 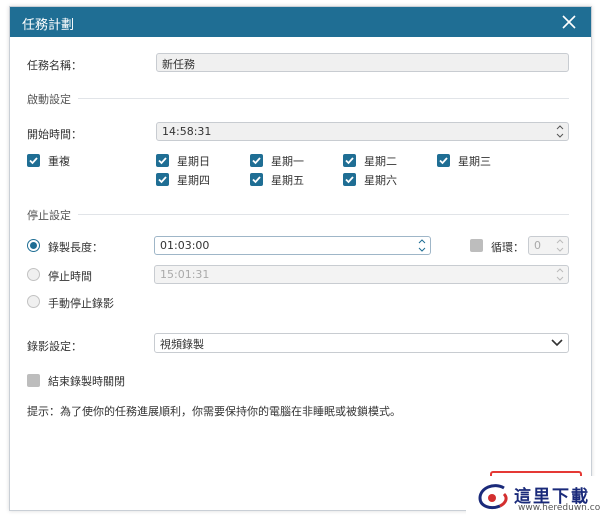 What do you see at coordinates (362, 62) in the screenshot?
I see `task-name-input: 新任務` at bounding box center [362, 62].